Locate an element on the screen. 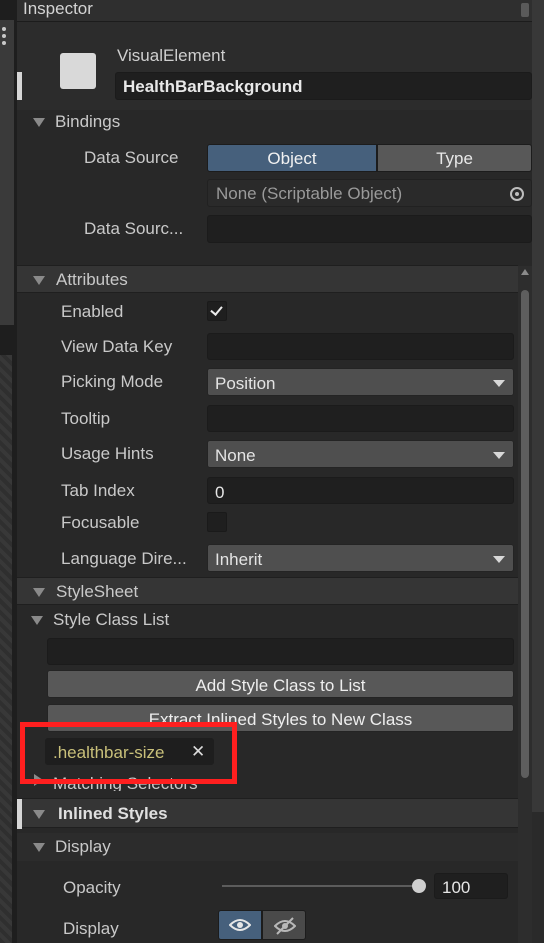 This screenshot has width=544, height=943. style-class-list-label: Style Class List is located at coordinates (111, 619).